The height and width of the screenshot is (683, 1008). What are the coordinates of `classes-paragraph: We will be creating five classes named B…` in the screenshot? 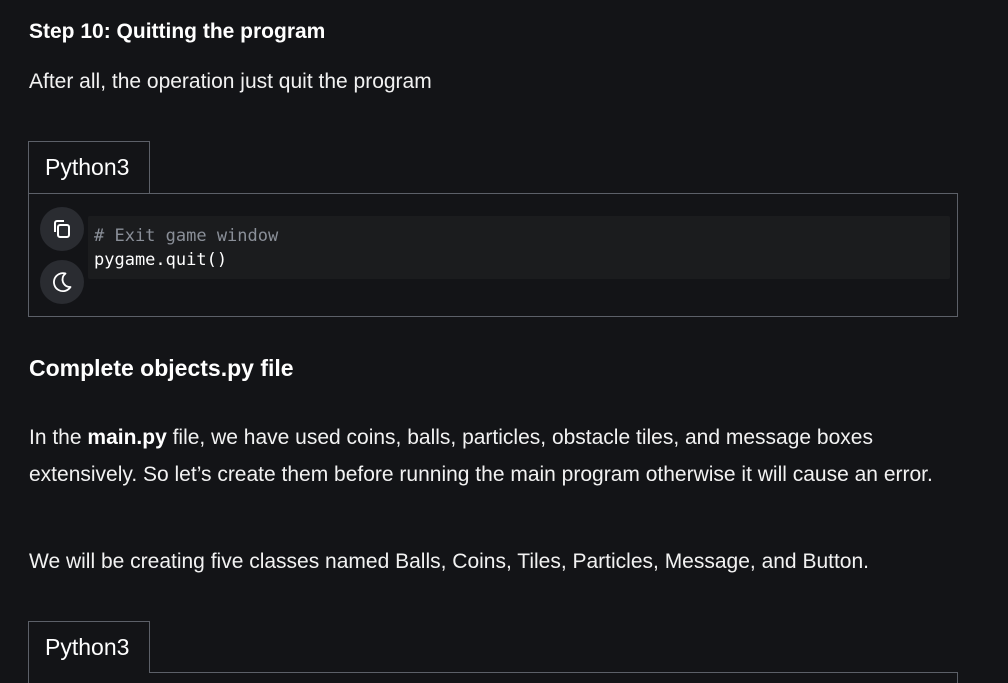 It's located at (449, 561).